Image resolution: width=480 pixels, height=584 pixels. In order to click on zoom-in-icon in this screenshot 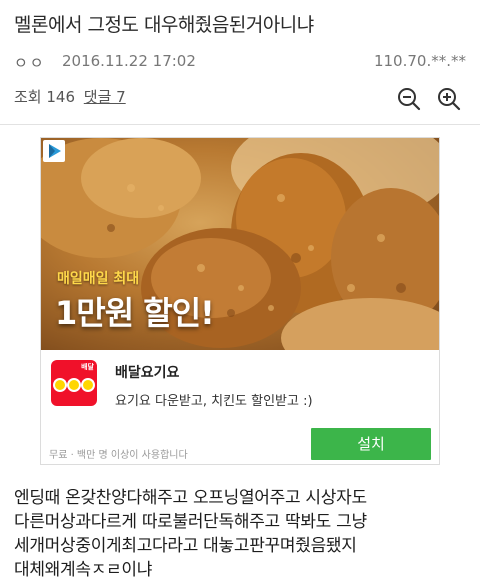, I will do `click(449, 99)`.